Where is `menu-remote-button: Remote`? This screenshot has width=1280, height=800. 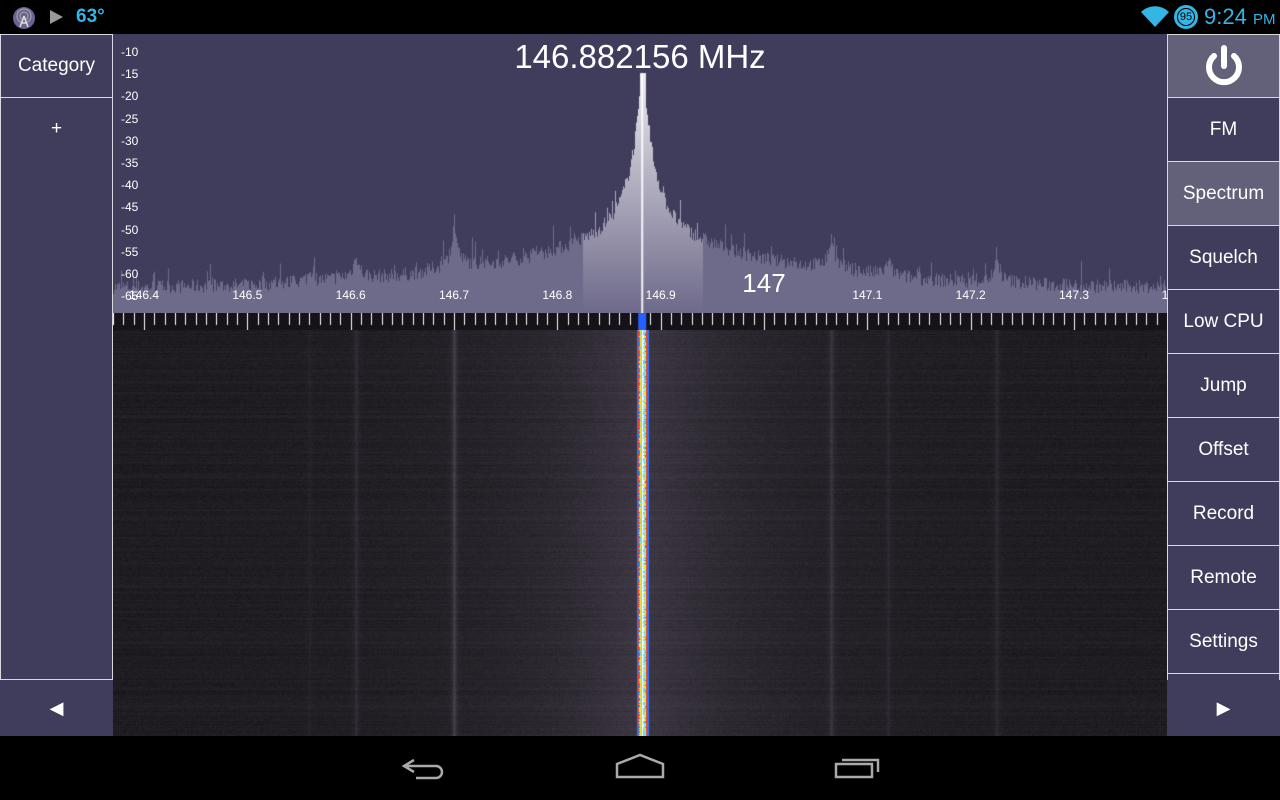
menu-remote-button: Remote is located at coordinates (1223, 577).